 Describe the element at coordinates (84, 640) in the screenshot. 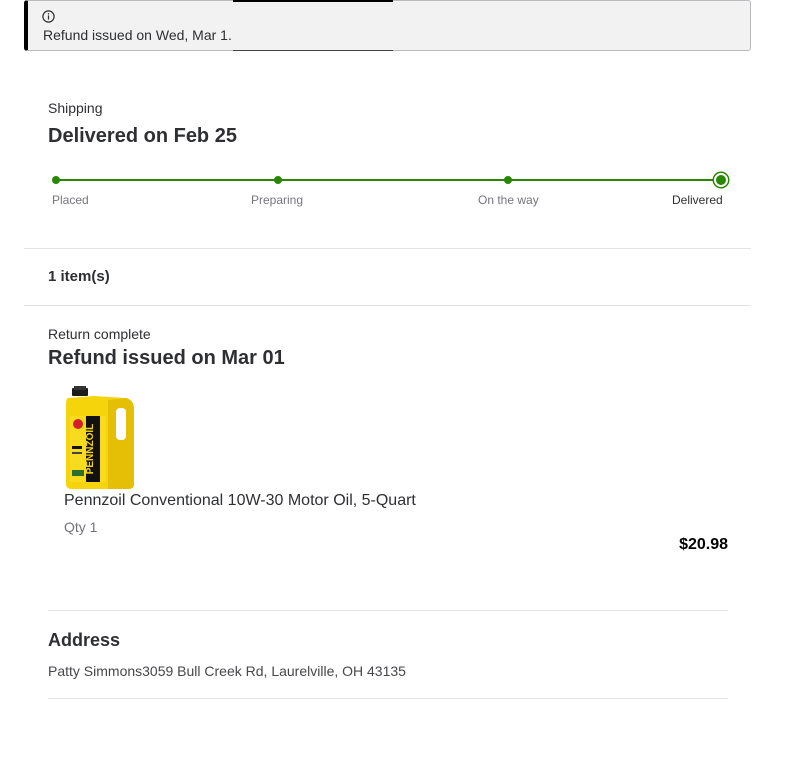

I see `address-title: Address` at that location.